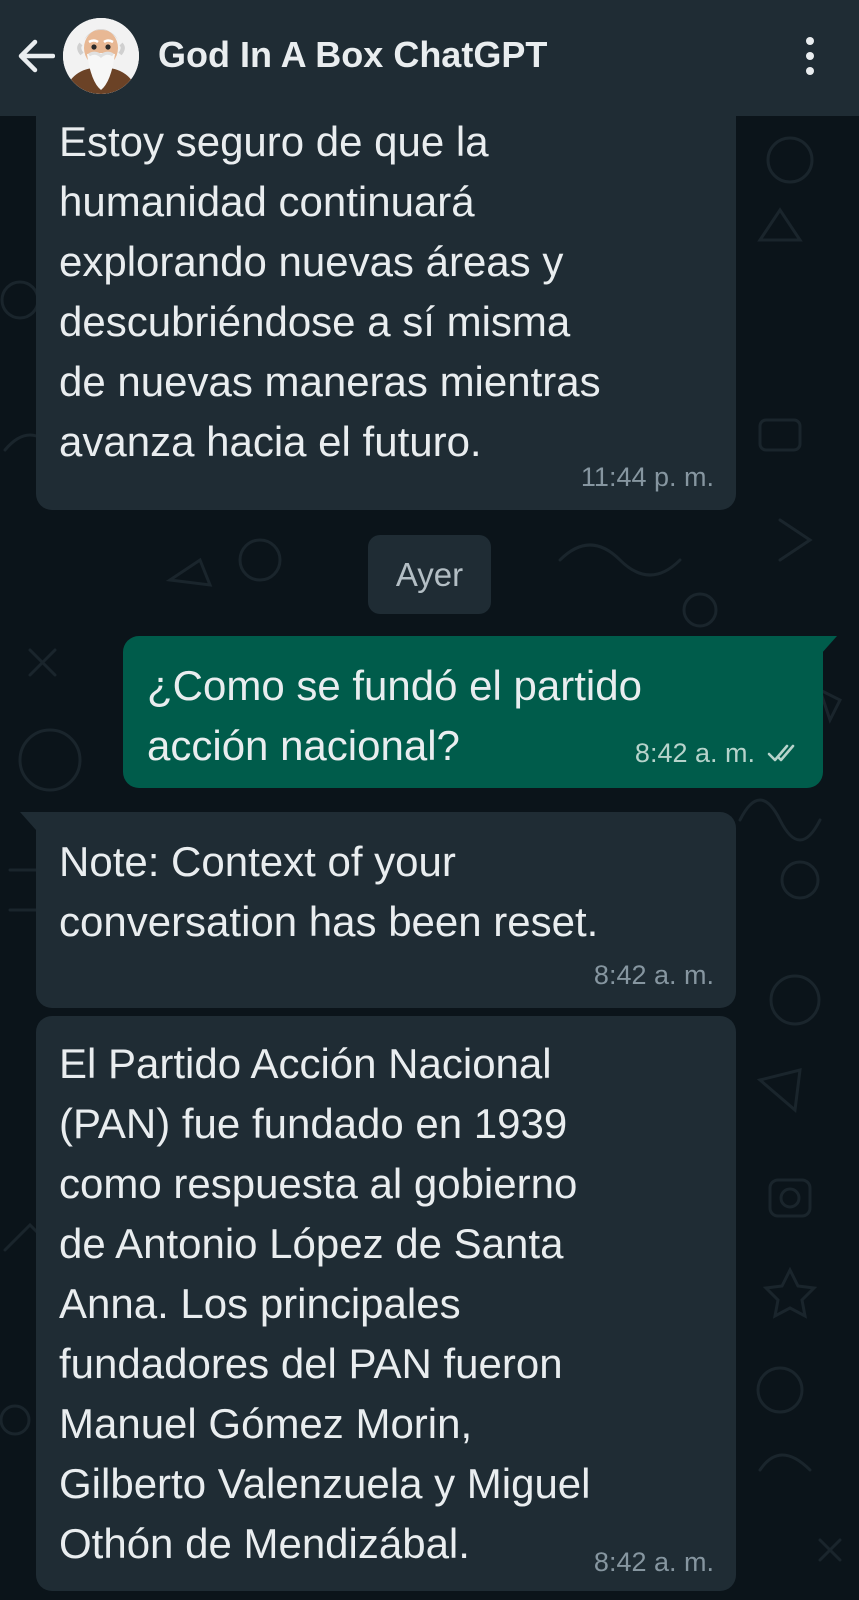 The image size is (859, 1600). Describe the element at coordinates (647, 477) in the screenshot. I see `message-time: 11:44 p. m.` at that location.